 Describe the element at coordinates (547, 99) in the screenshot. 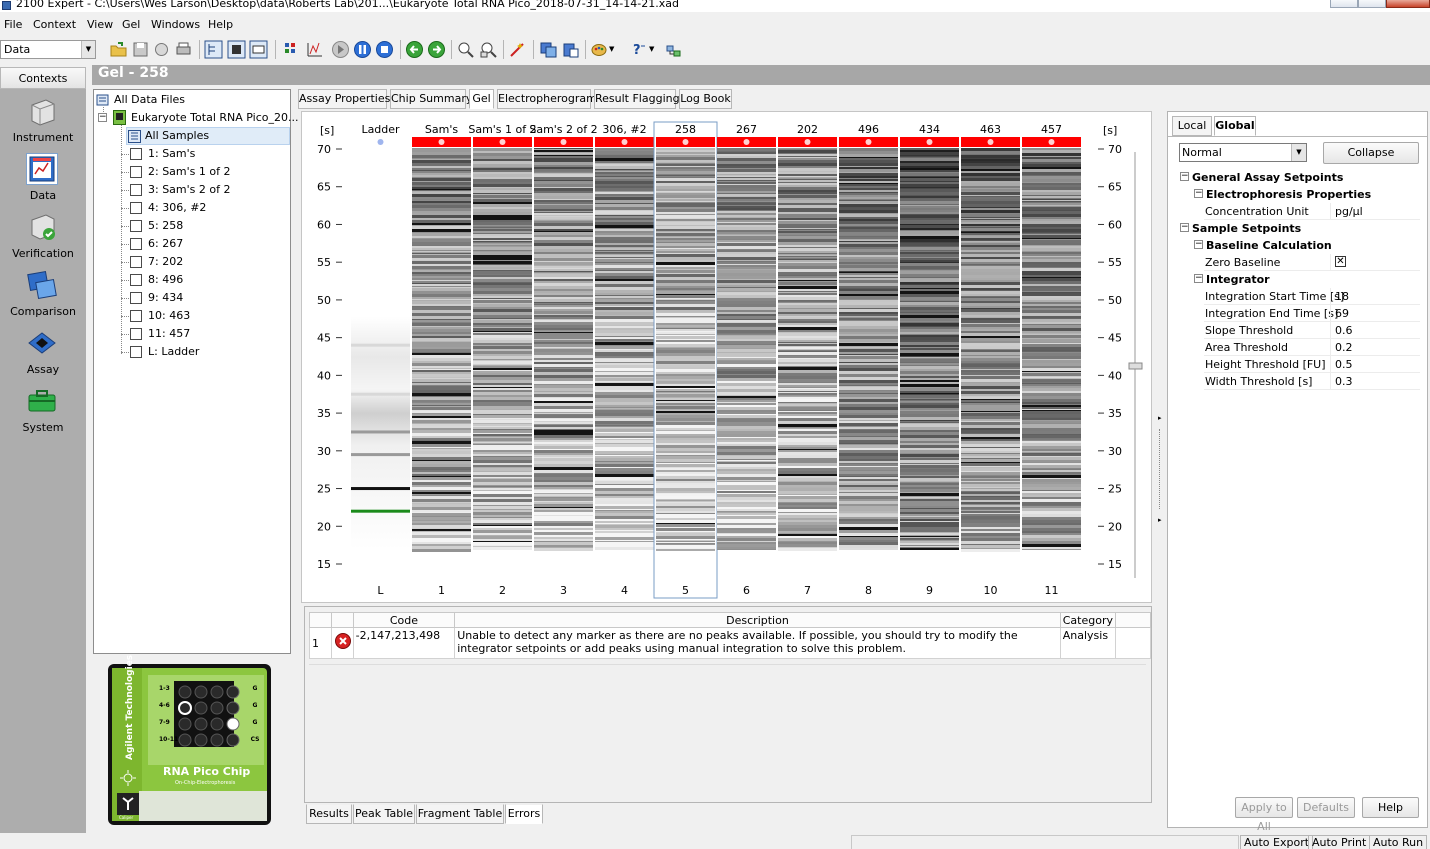

I see `tab-electropherogram: Electropherogram` at that location.